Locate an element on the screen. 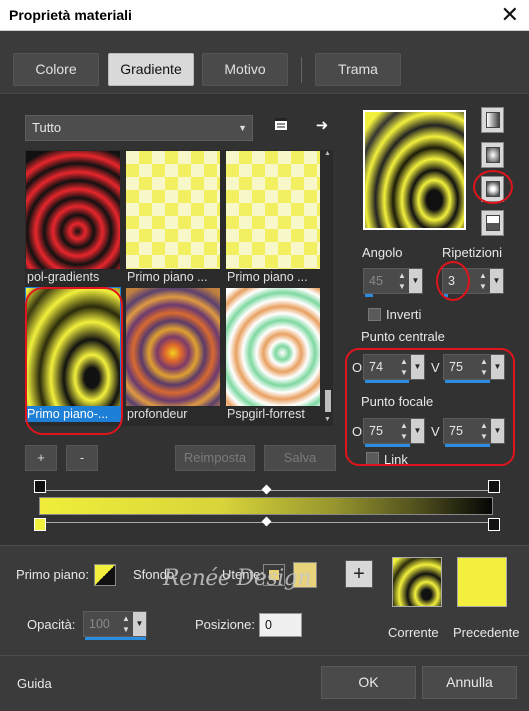  arrow-right-icon: ➜ is located at coordinates (322, 126).